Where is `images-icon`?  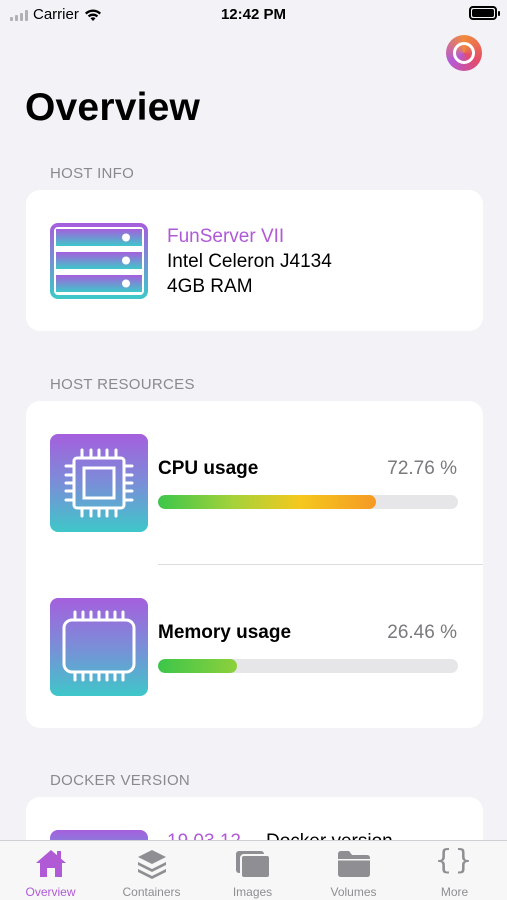
images-icon is located at coordinates (253, 865).